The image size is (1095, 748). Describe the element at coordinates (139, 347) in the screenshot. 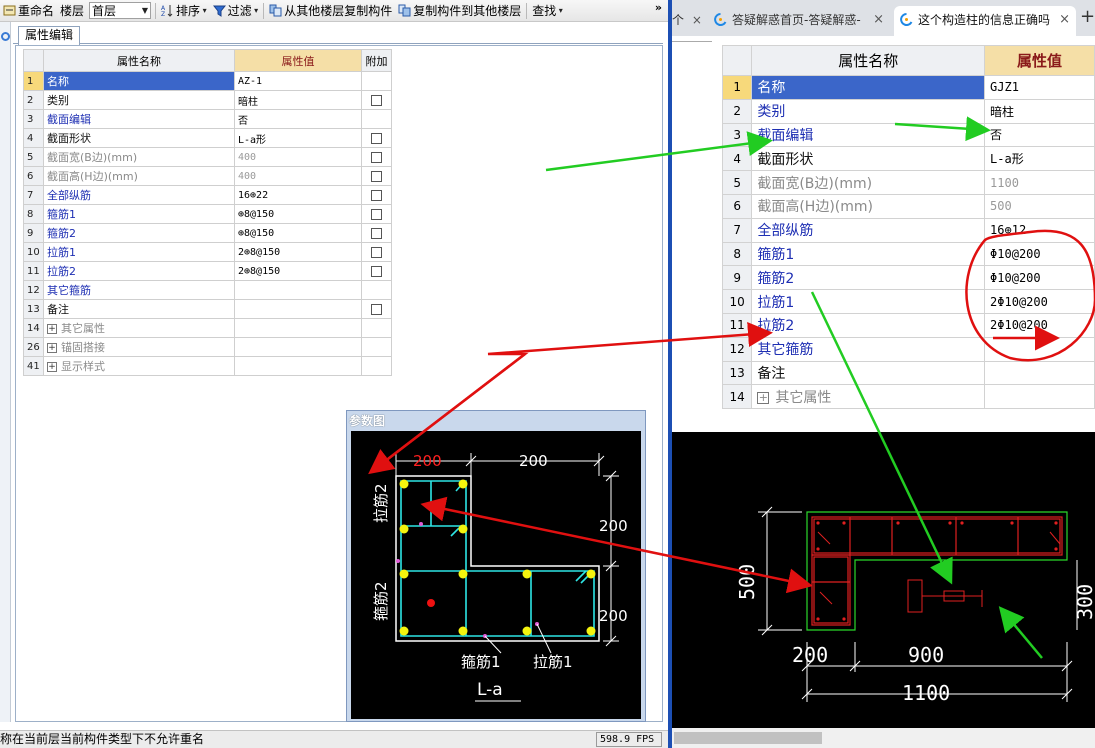

I see `property-name: + 锚固搭接` at that location.